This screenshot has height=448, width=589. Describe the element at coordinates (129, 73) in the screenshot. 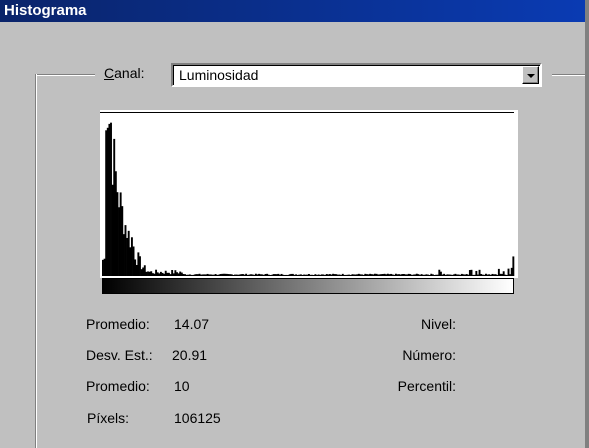

I see `channel-label-rest: anal:` at that location.